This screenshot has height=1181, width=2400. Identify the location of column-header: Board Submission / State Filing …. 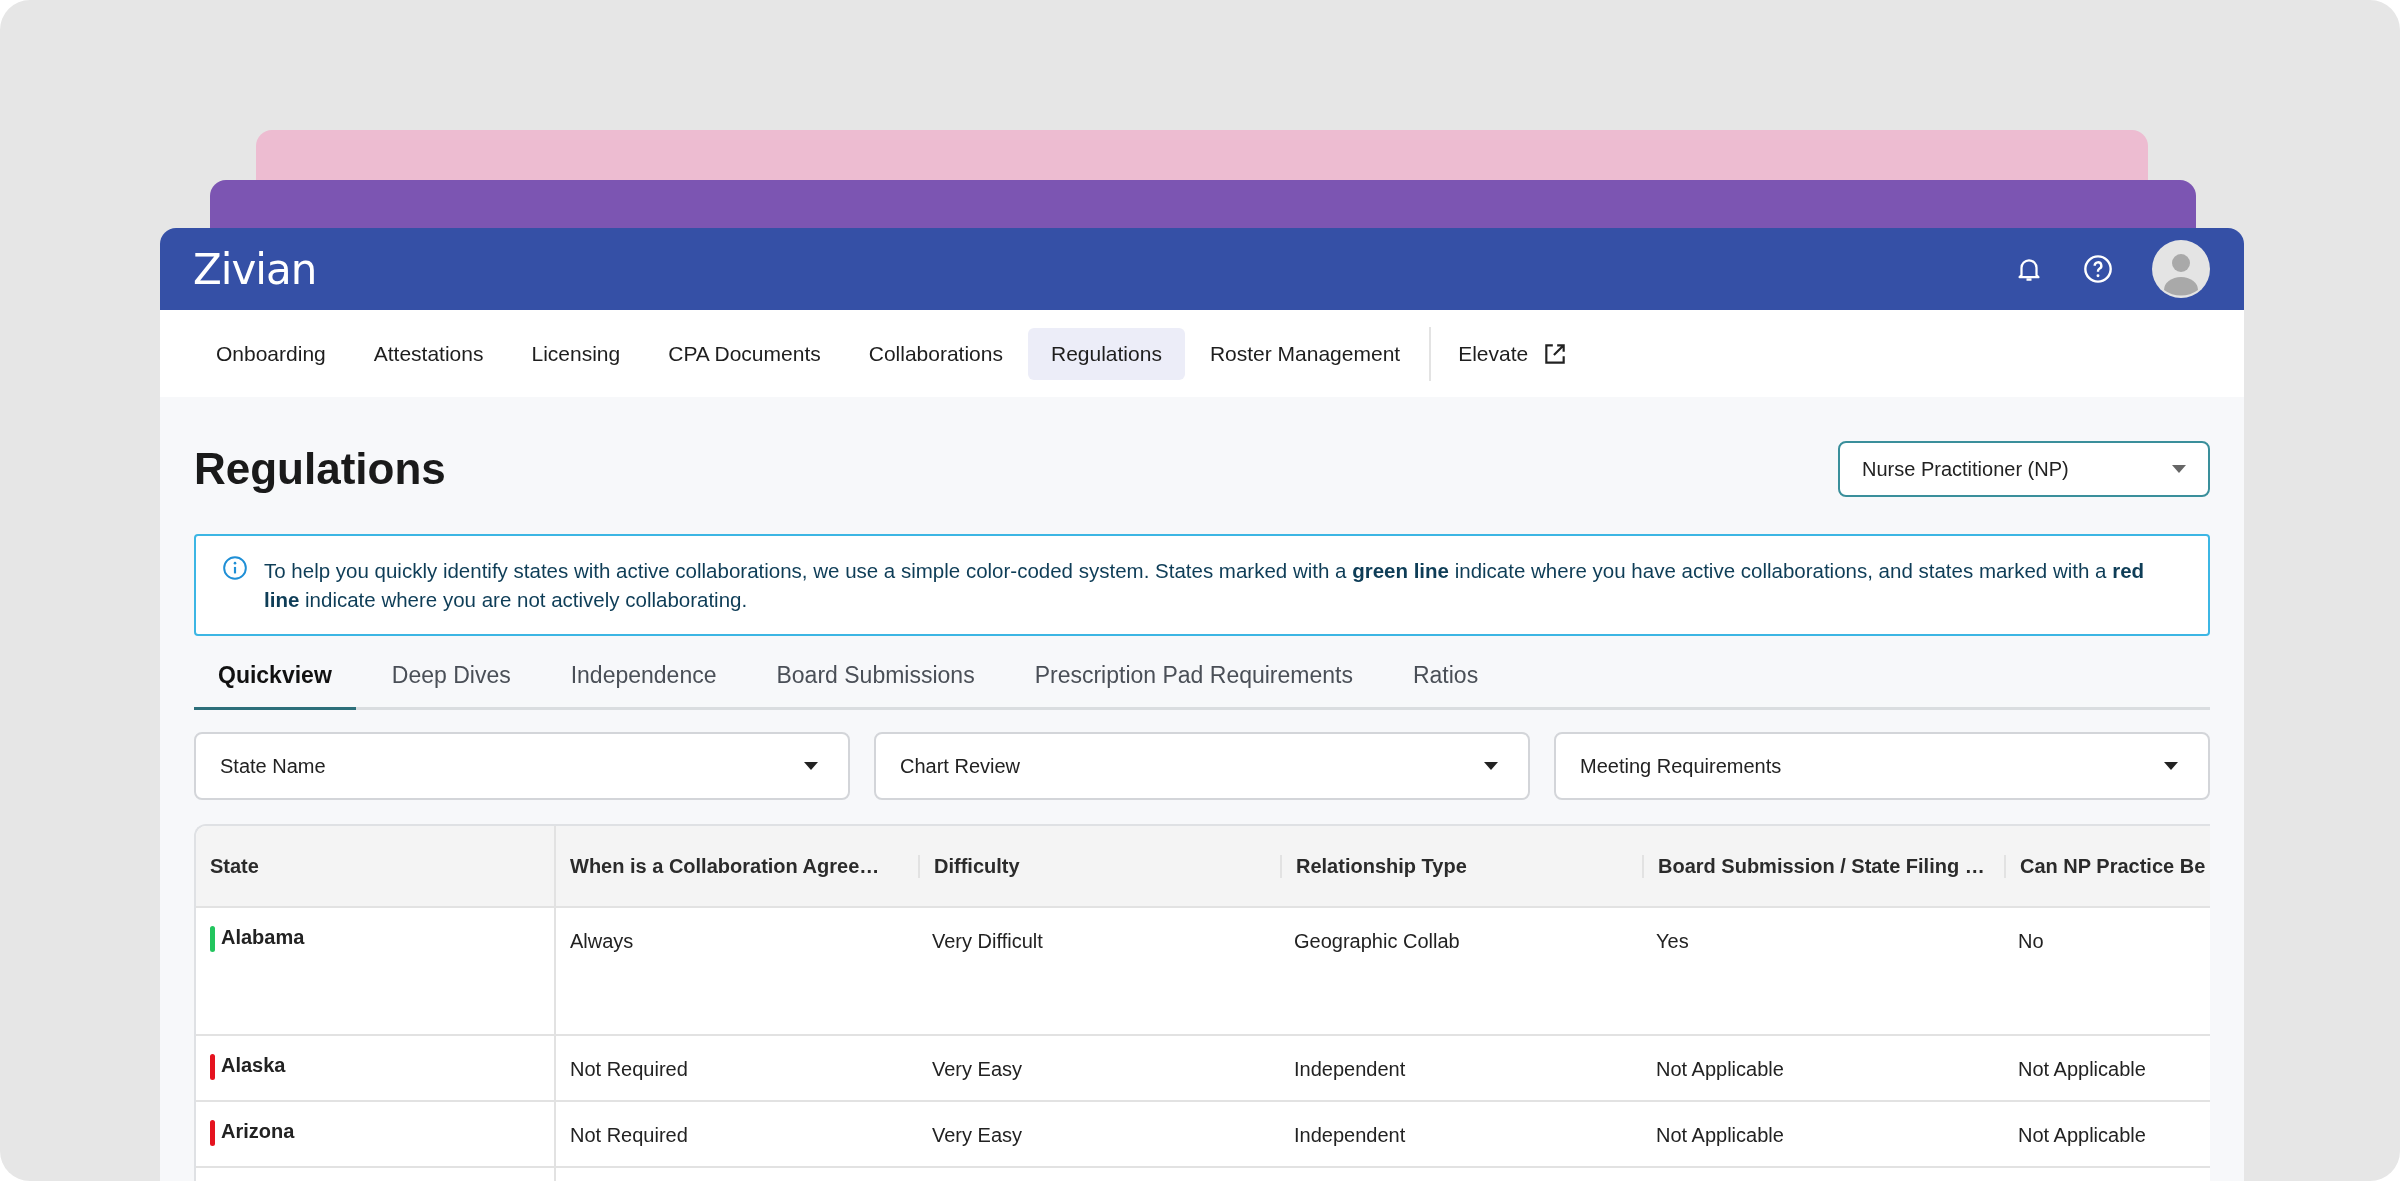
(1823, 866).